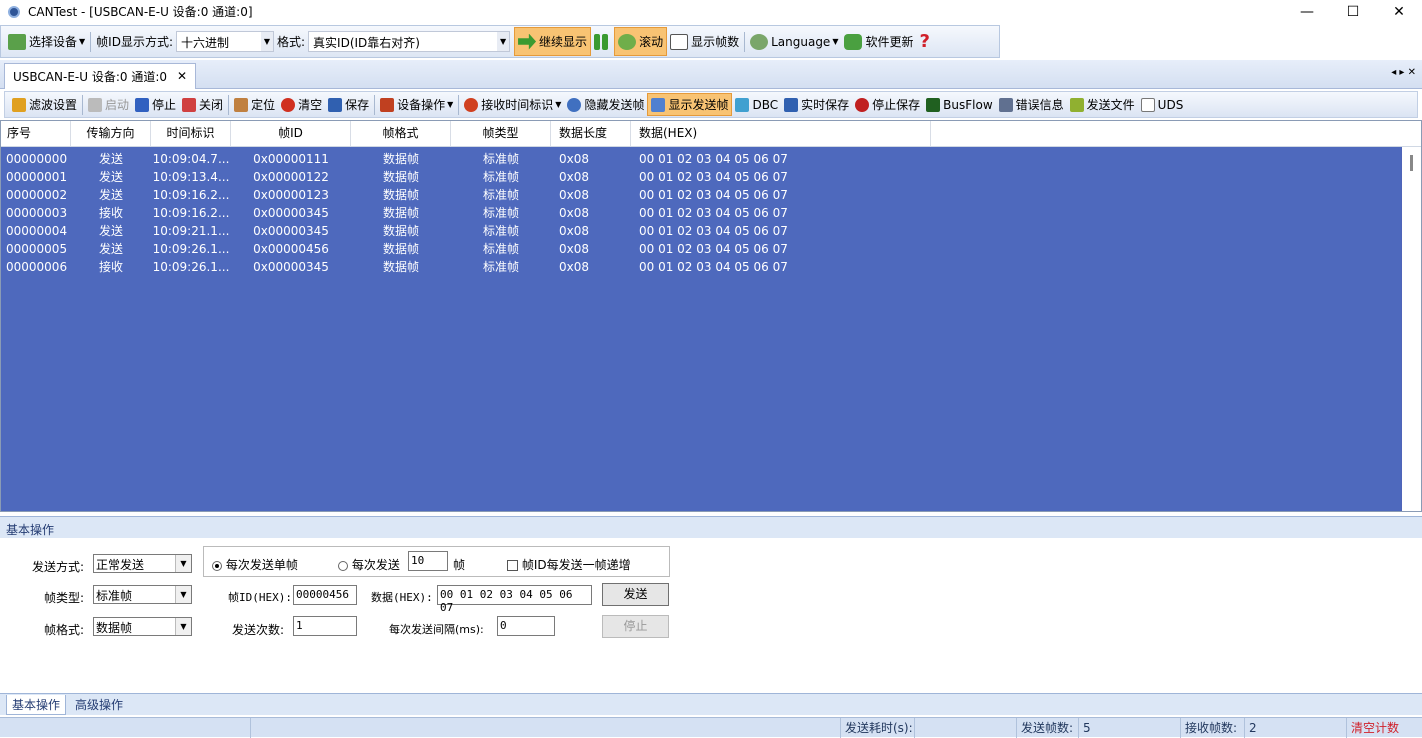 This screenshot has width=1422, height=738. I want to click on pause-button, so click(602, 41).